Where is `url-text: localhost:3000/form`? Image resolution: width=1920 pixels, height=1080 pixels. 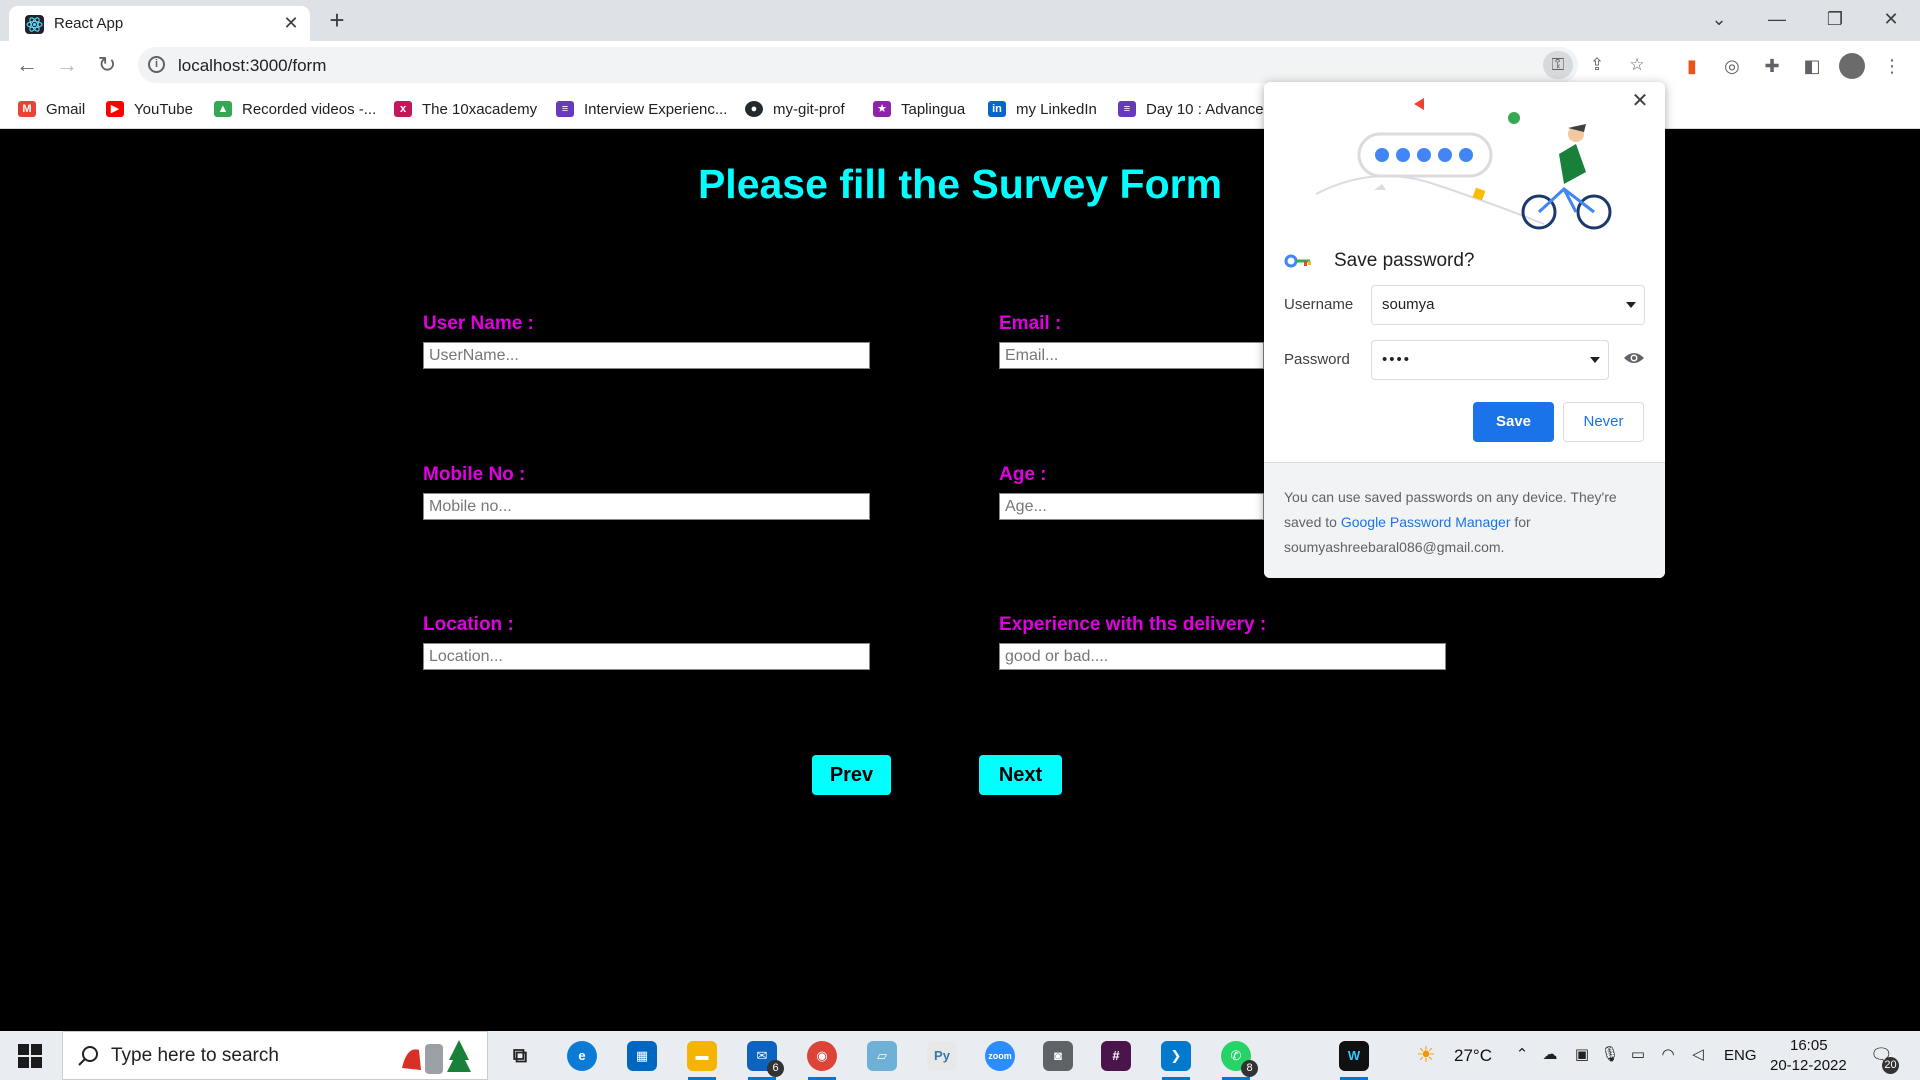
url-text: localhost:3000/form is located at coordinates (252, 65).